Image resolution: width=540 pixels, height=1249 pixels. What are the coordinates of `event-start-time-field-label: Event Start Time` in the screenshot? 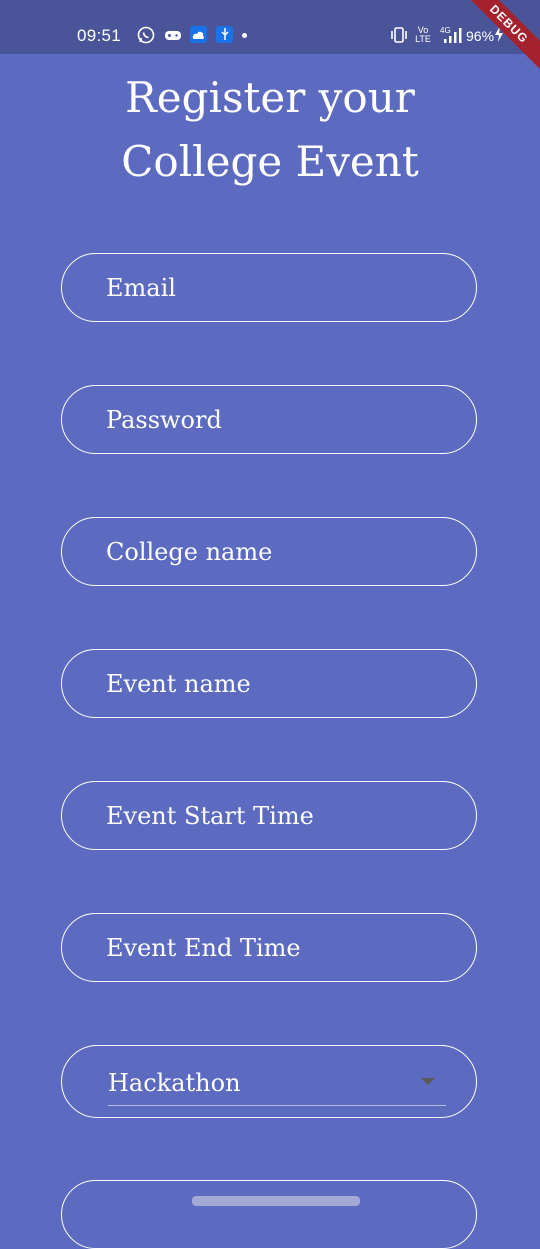 It's located at (210, 816).